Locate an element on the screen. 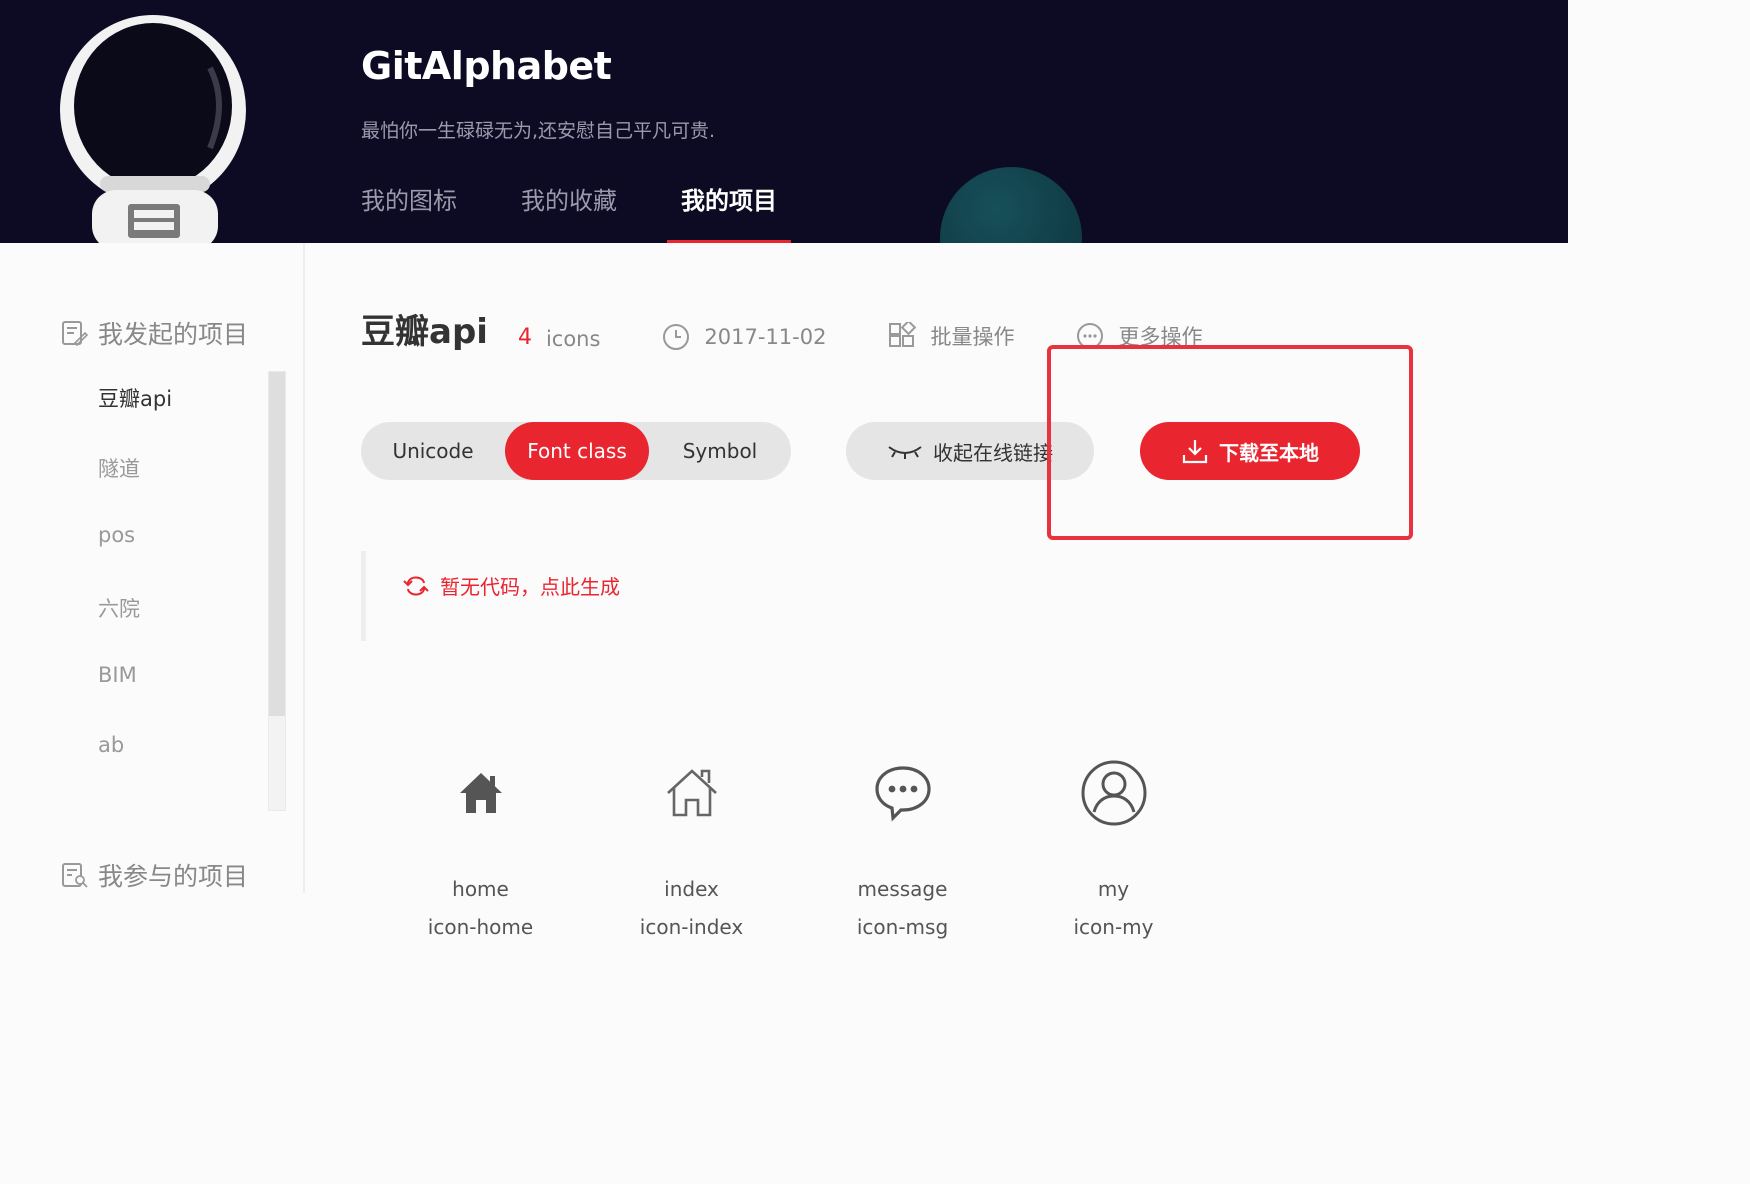 Image resolution: width=1750 pixels, height=1184 pixels. more-dots-icon is located at coordinates (1090, 336).